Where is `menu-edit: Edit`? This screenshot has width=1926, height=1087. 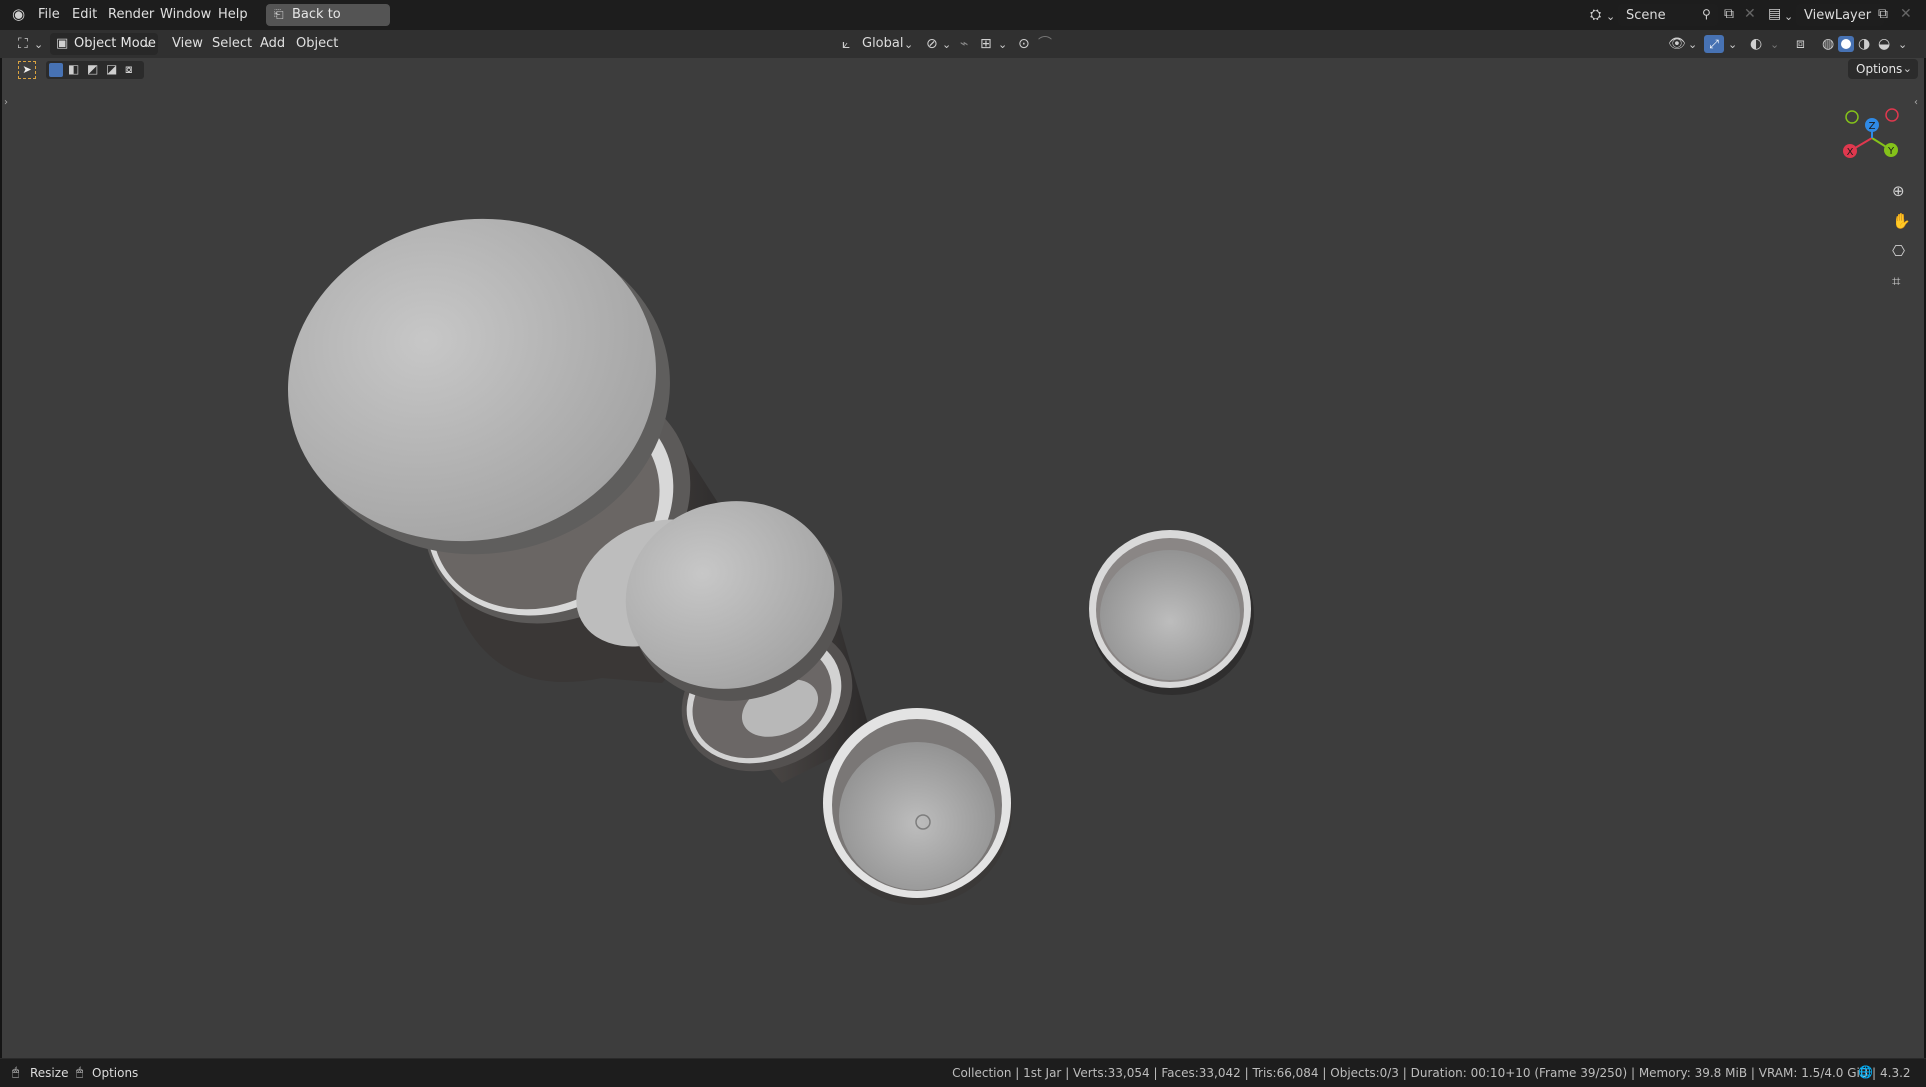
menu-edit: Edit is located at coordinates (84, 14).